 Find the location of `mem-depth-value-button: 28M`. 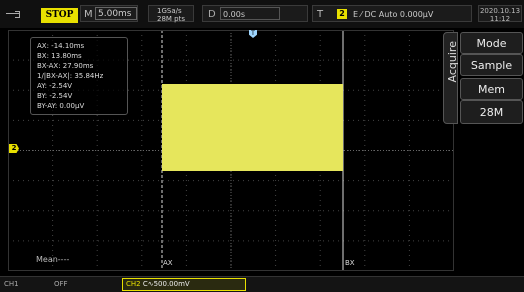

mem-depth-value-button: 28M is located at coordinates (491, 112).